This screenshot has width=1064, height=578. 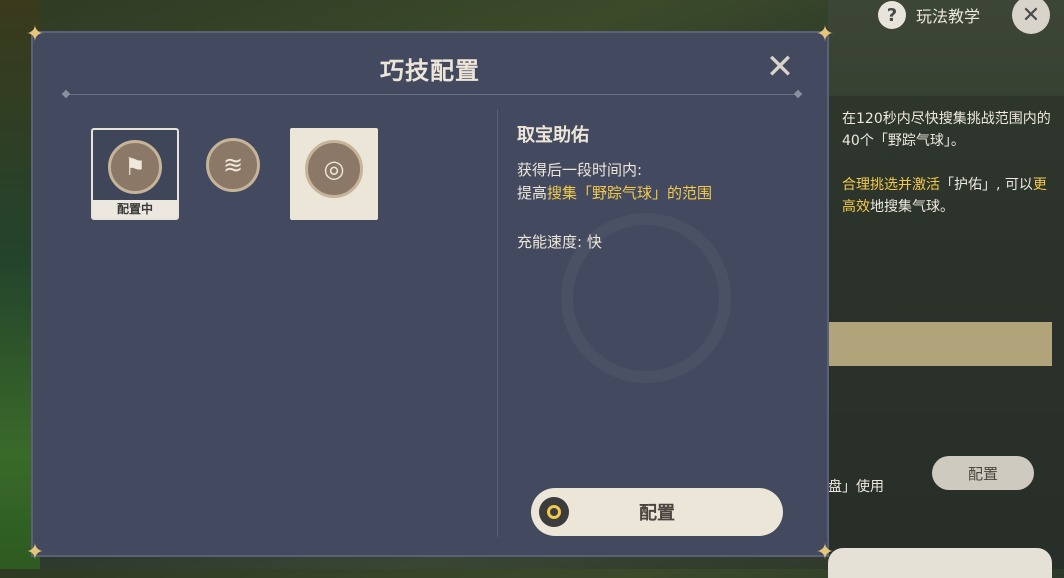 What do you see at coordinates (986, 185) in the screenshot?
I see `tip-text: 「护佑」, 可以` at bounding box center [986, 185].